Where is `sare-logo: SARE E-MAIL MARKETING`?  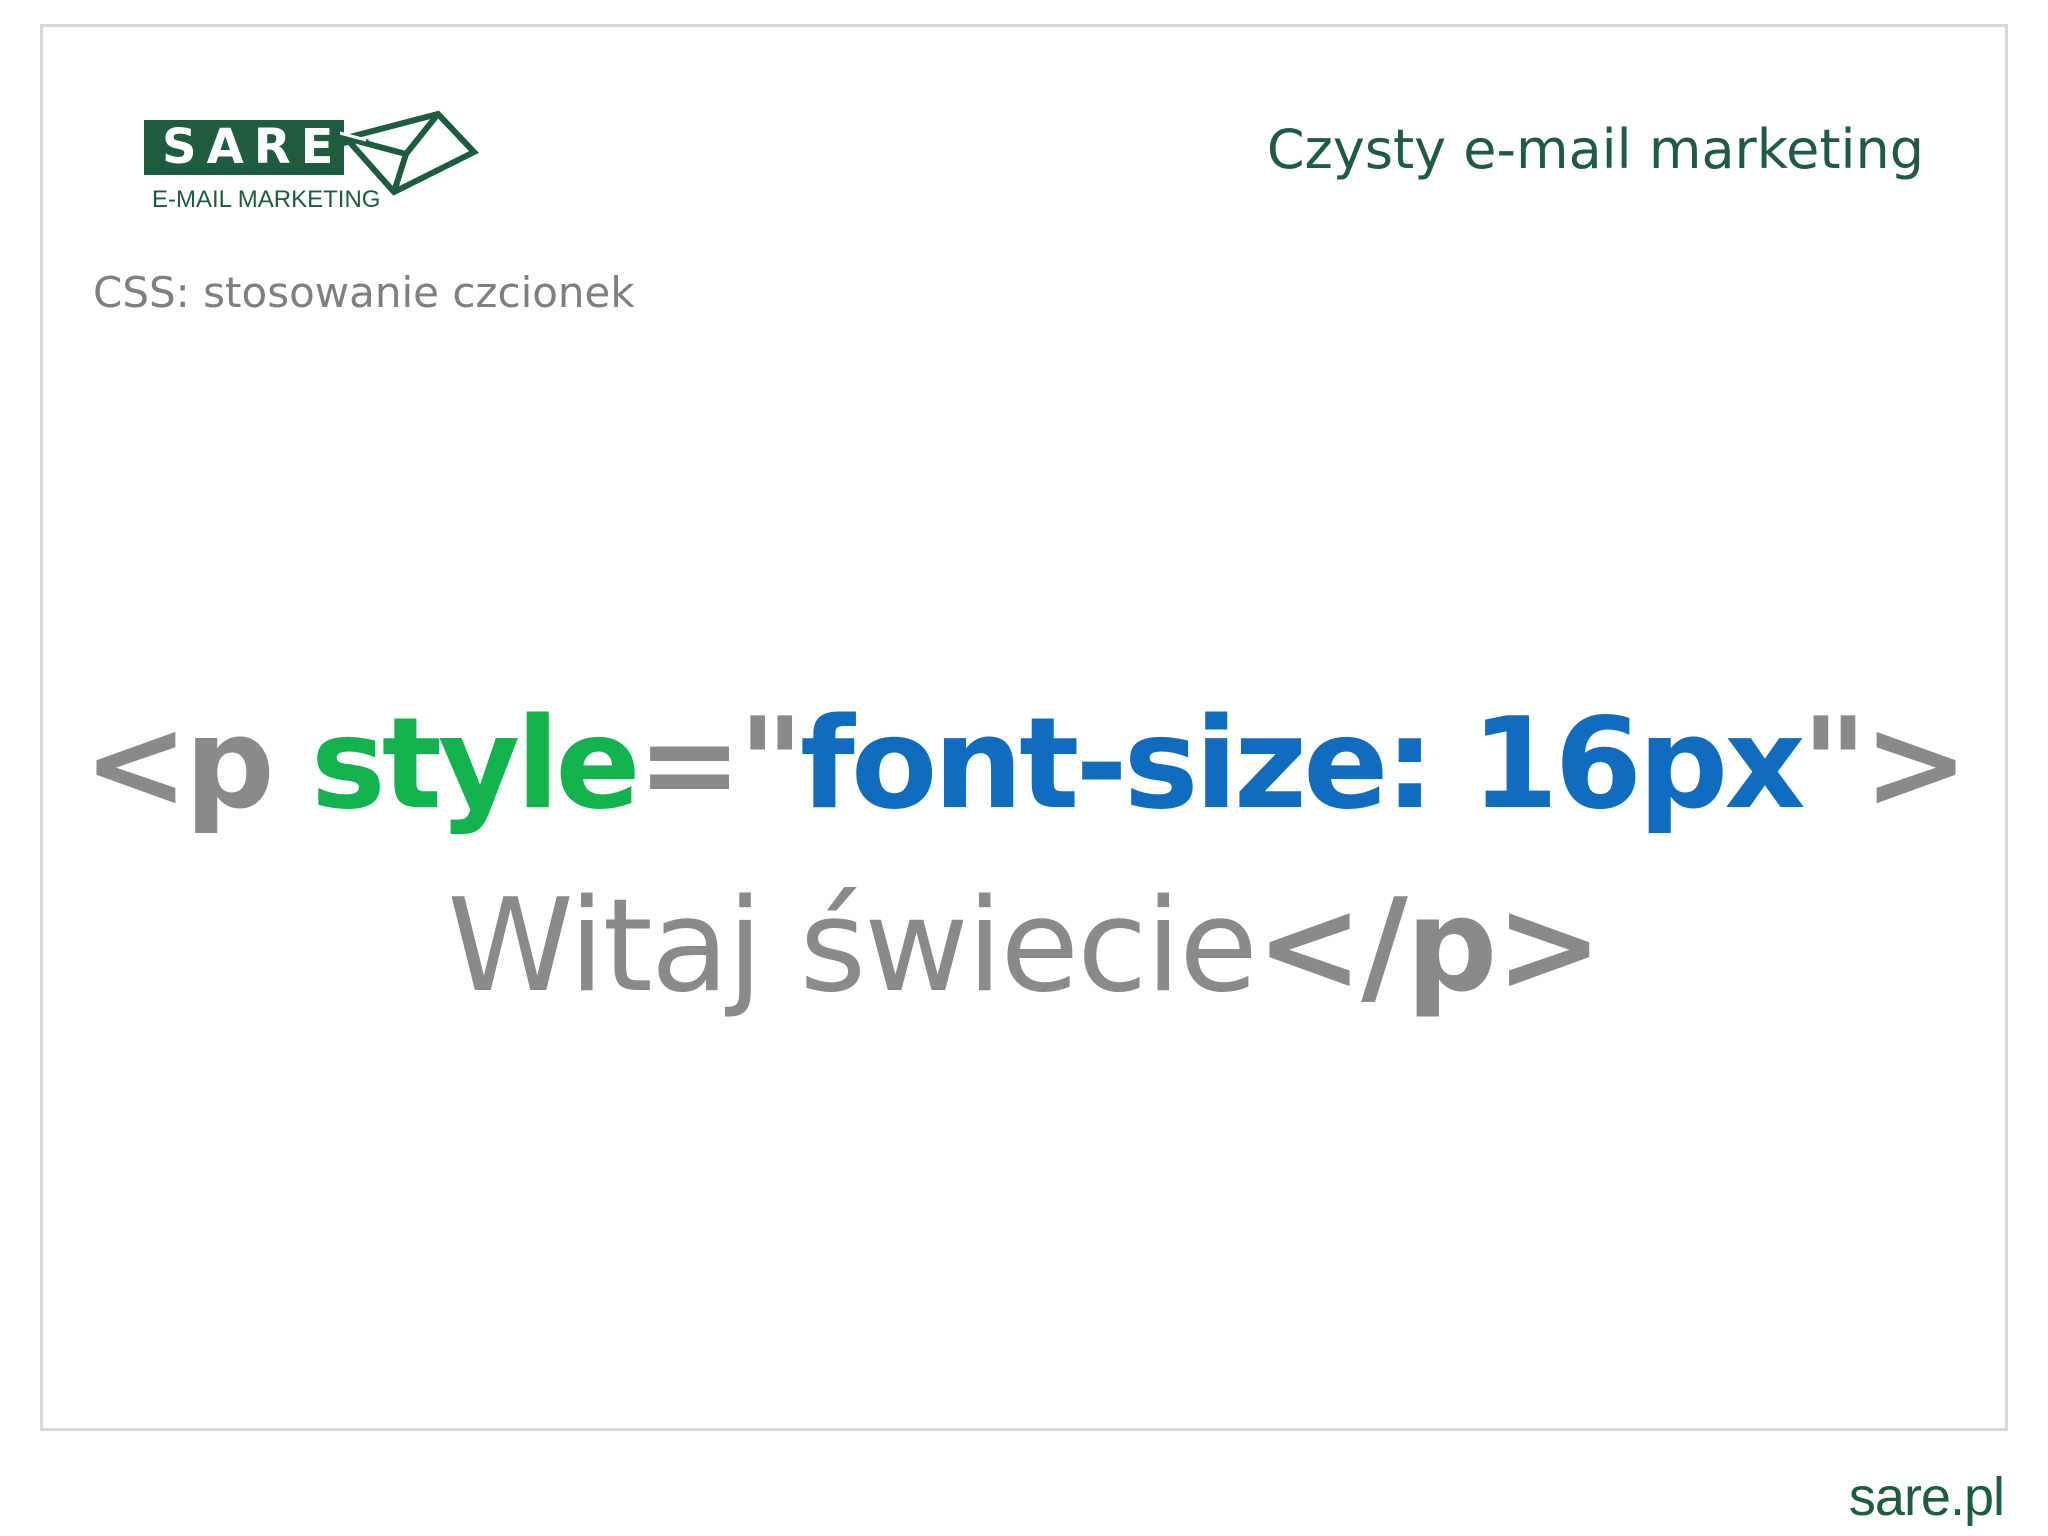
sare-logo: SARE E-MAIL MARKETING is located at coordinates (311, 164).